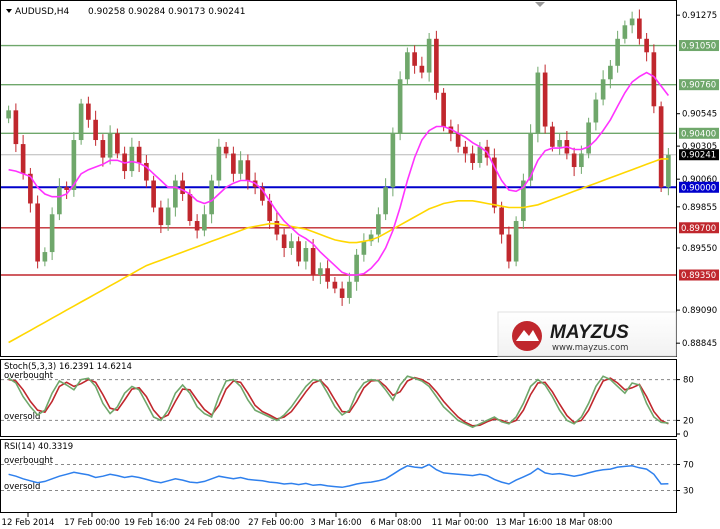 This screenshot has height=529, width=720. What do you see at coordinates (524, 523) in the screenshot?
I see `time-tick-label: 13 Mar 16:00` at bounding box center [524, 523].